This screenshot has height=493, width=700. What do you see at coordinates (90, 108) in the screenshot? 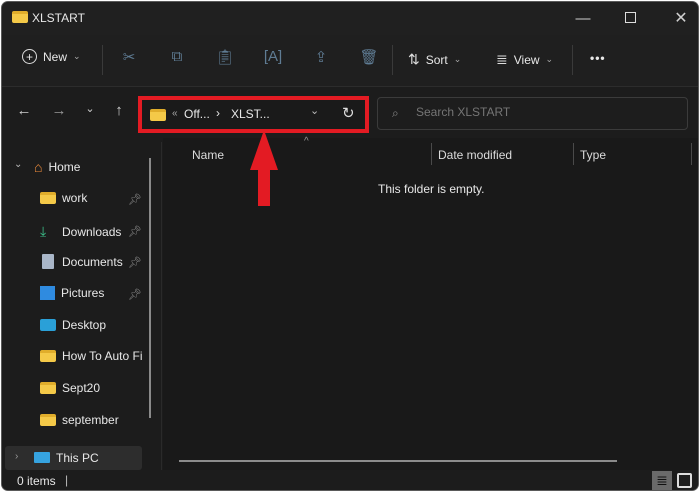
I see `recent-chevron-icon: ⌄` at bounding box center [90, 108].